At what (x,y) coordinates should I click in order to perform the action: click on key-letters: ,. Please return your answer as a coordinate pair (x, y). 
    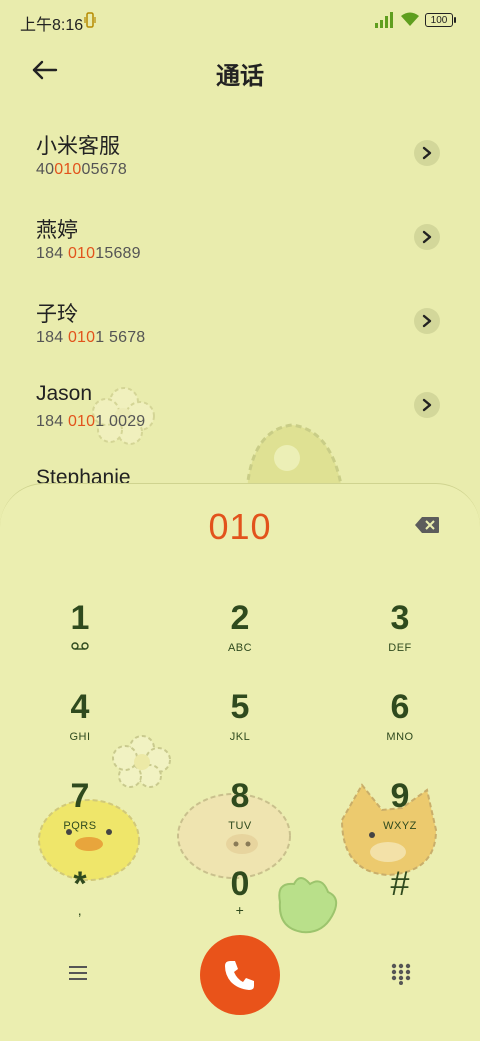
    Looking at the image, I should click on (80, 910).